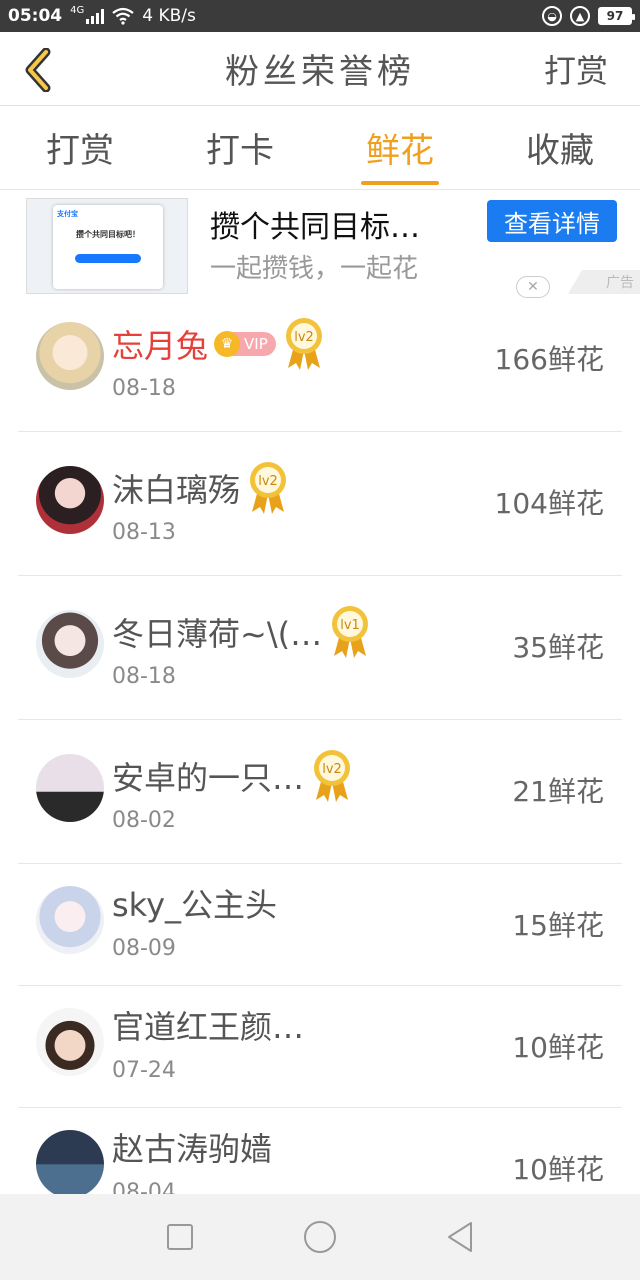  I want to click on list-item: 冬日薄荷~\(… lv1 08-18 35鲜花, so click(320, 648).